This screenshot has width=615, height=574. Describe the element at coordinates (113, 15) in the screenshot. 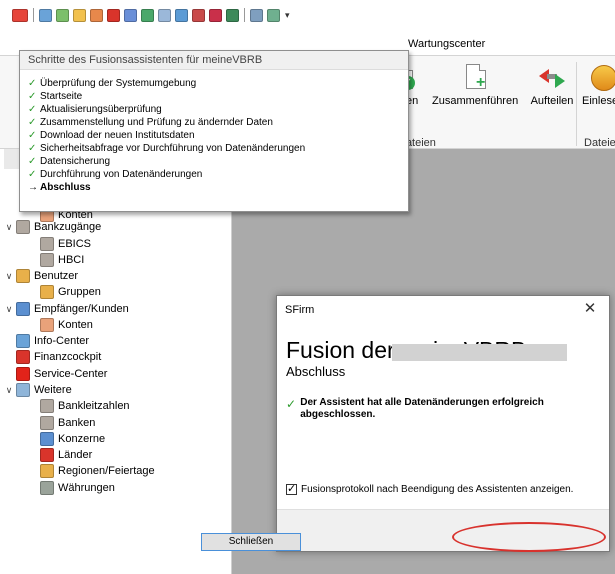

I see `exchange-icon` at that location.